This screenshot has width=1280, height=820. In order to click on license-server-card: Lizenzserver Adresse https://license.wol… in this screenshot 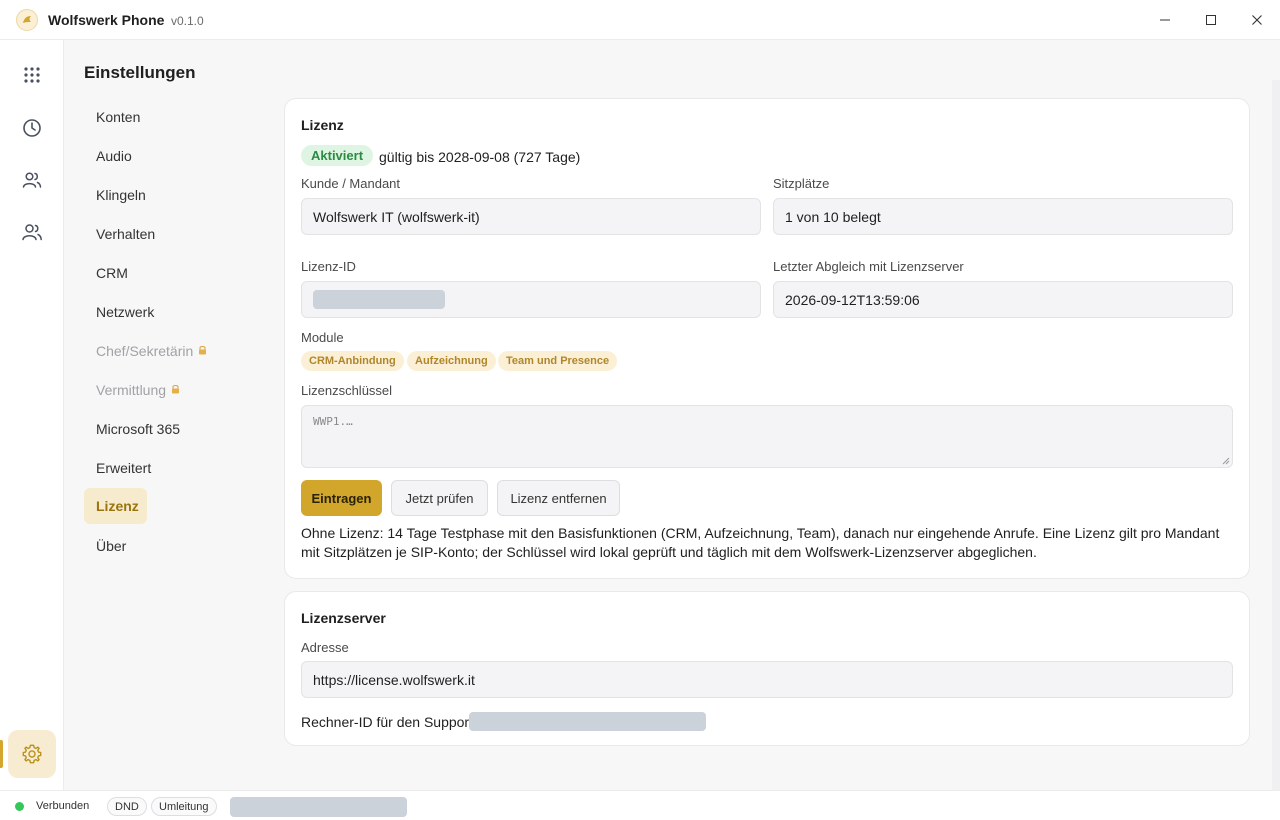, I will do `click(767, 668)`.